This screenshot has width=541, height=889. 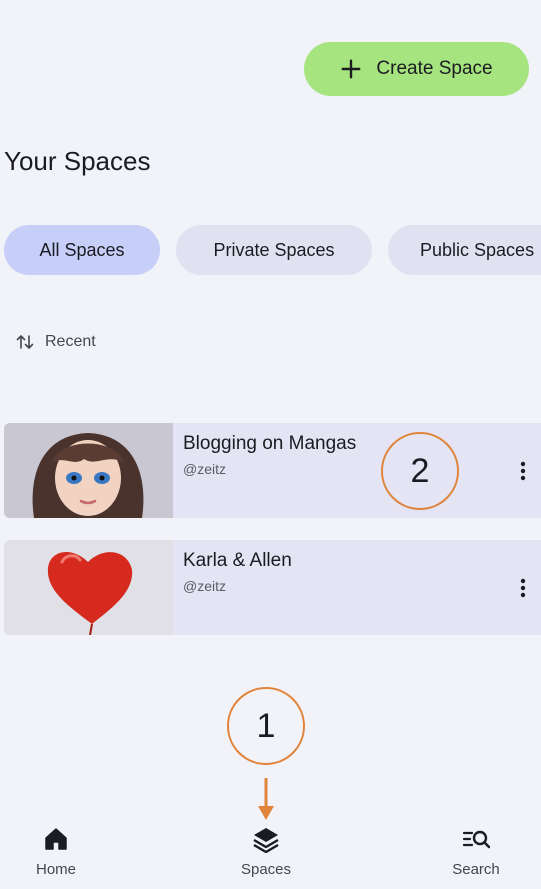 What do you see at coordinates (476, 869) in the screenshot?
I see `nav-search-label: Search` at bounding box center [476, 869].